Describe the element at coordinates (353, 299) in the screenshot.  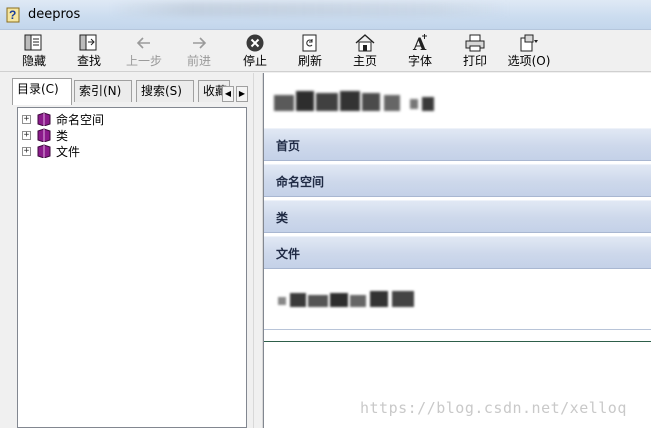
I see `blurred-description` at that location.